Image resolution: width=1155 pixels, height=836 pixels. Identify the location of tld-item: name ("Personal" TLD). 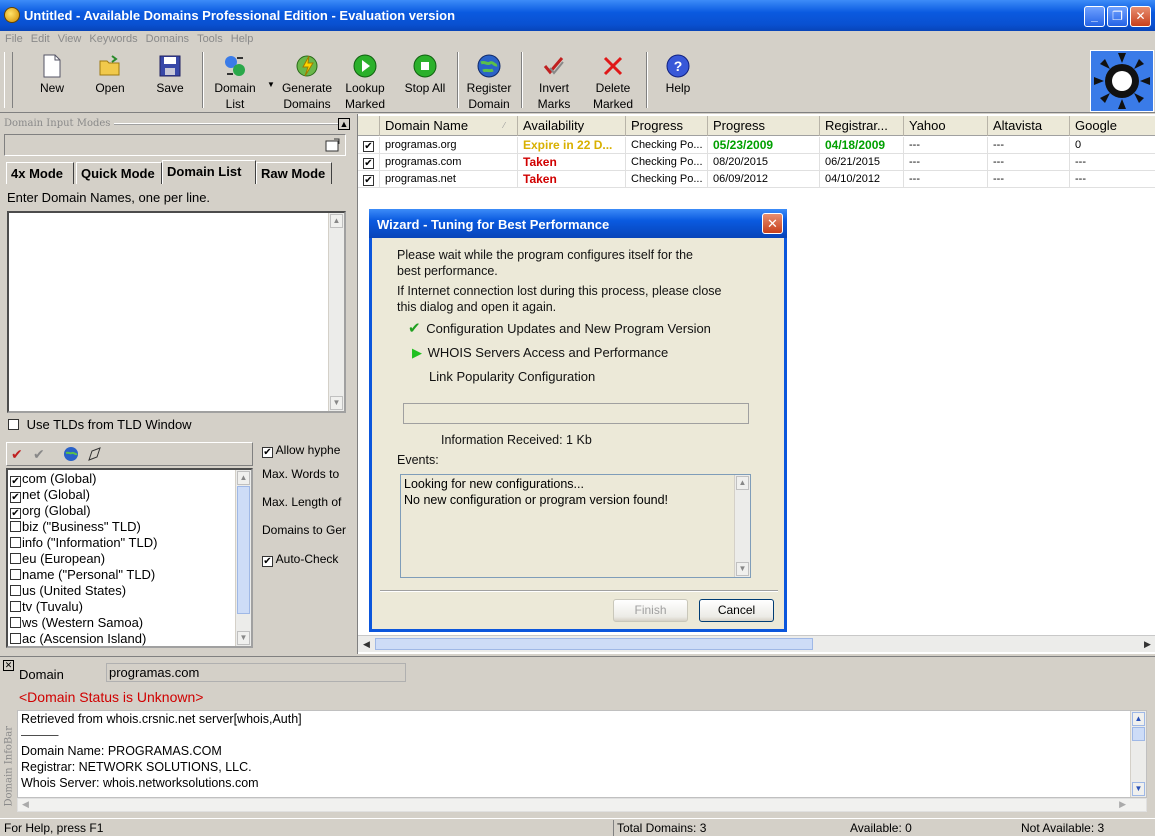
(82, 575).